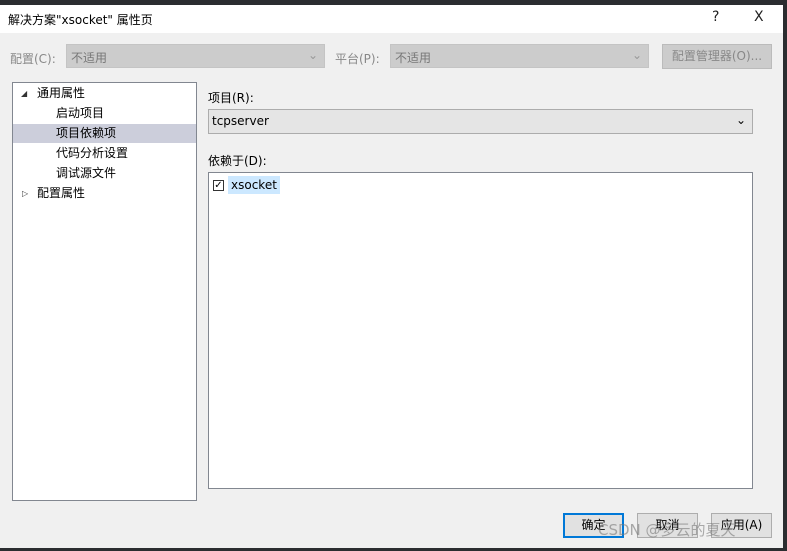 The image size is (787, 551). Describe the element at coordinates (80, 113) in the screenshot. I see `tree-item-label: 启动项目` at that location.